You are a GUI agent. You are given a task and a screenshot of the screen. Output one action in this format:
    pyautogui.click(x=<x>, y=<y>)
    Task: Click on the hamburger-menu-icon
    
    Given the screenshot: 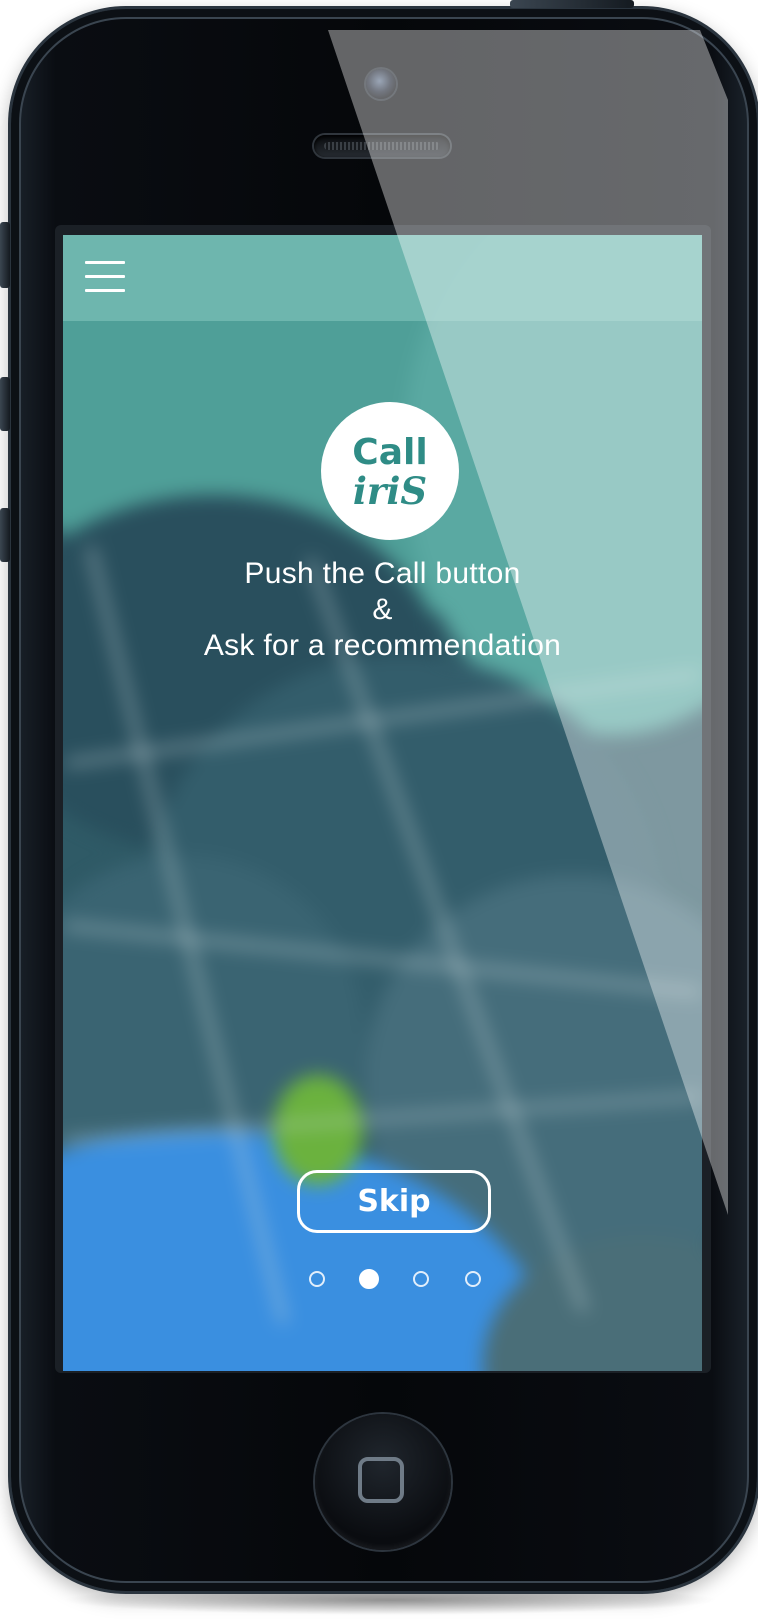 What is the action you would take?
    pyautogui.click(x=105, y=278)
    